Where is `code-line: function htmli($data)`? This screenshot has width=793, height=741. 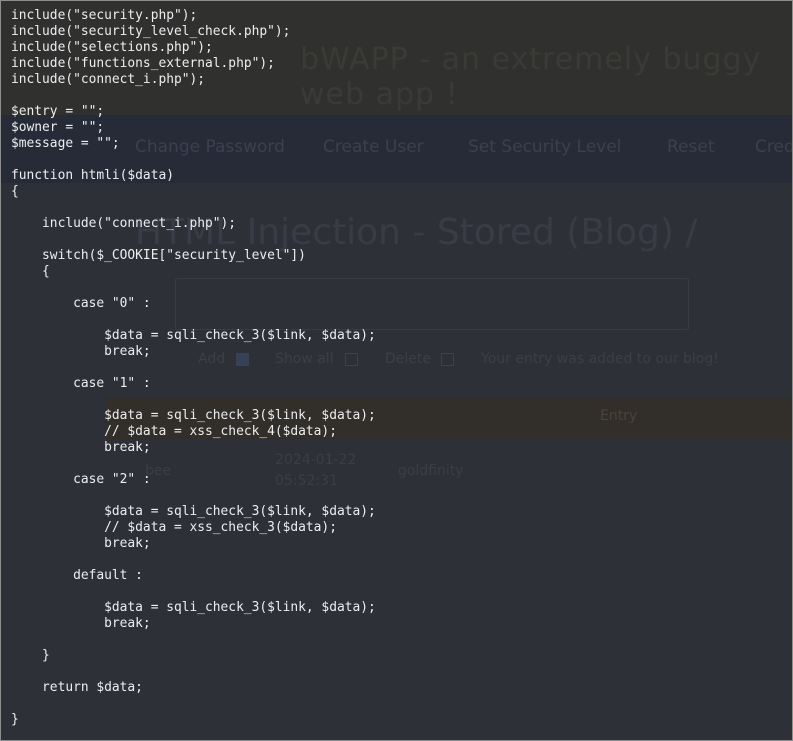 code-line: function htmli($data) is located at coordinates (92, 175).